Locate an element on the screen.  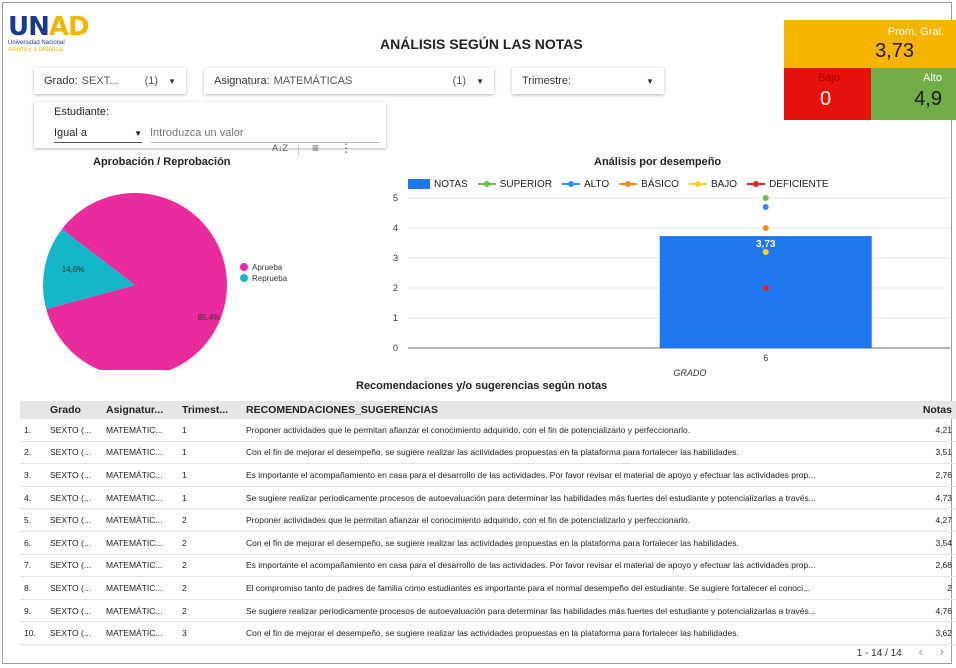
legend-item-bajo: BAJO is located at coordinates (713, 184).